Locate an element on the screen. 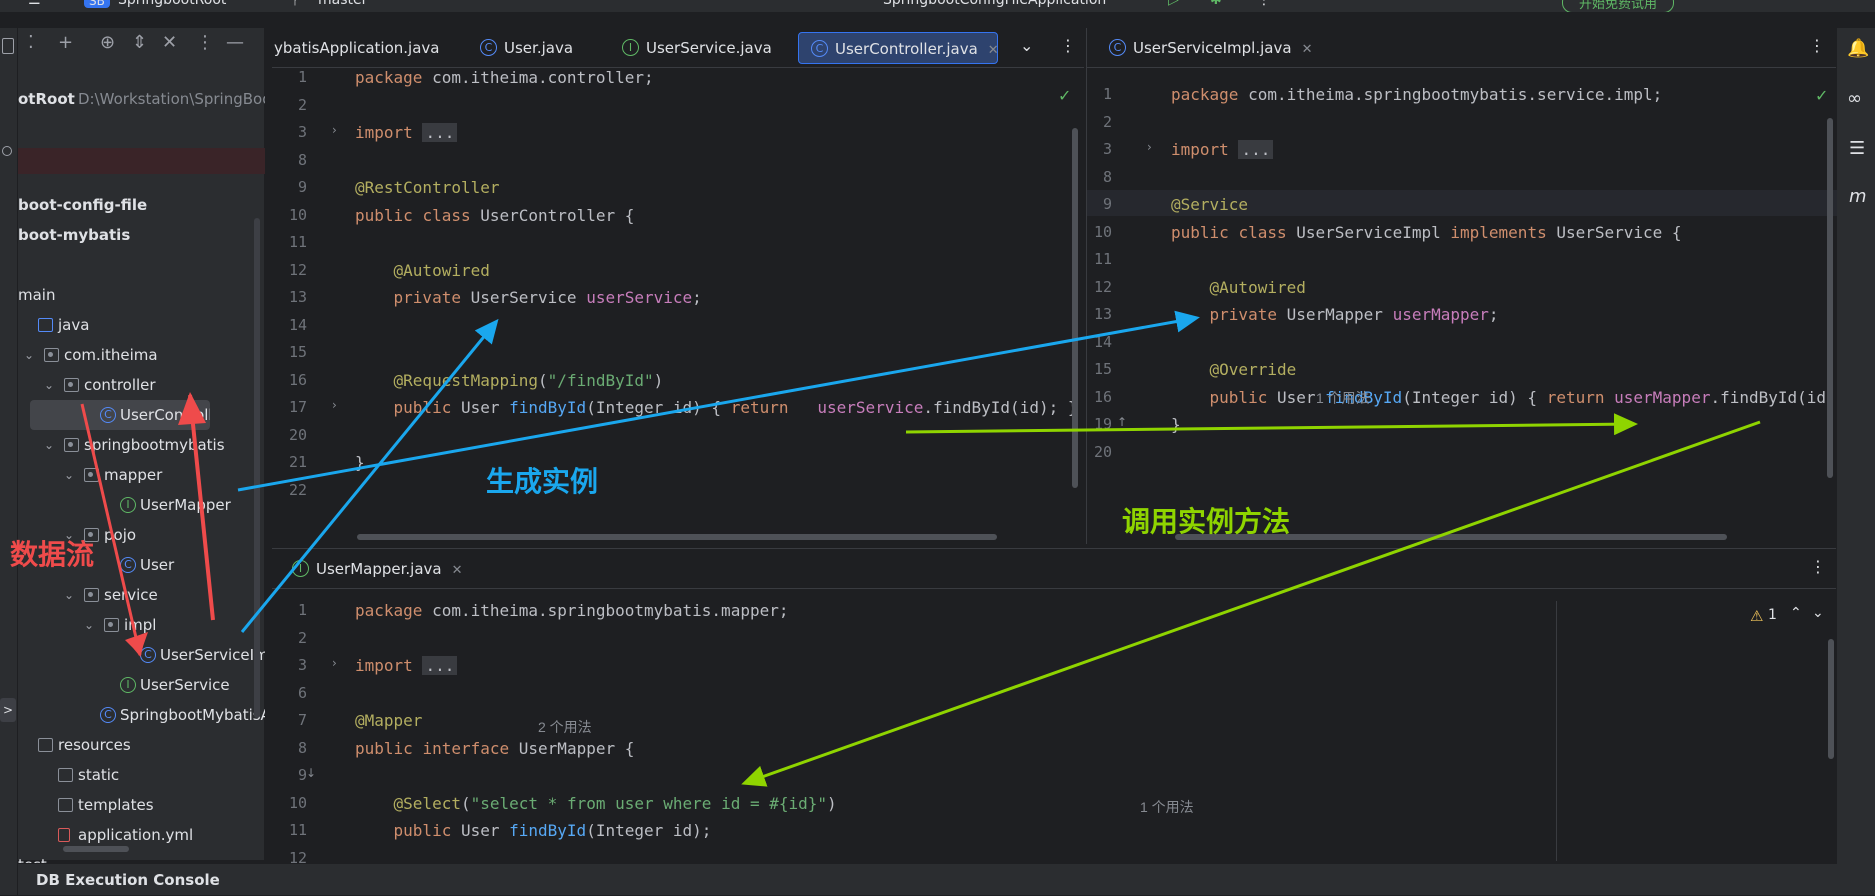  tree-item: ⌄ service is located at coordinates (141, 595).